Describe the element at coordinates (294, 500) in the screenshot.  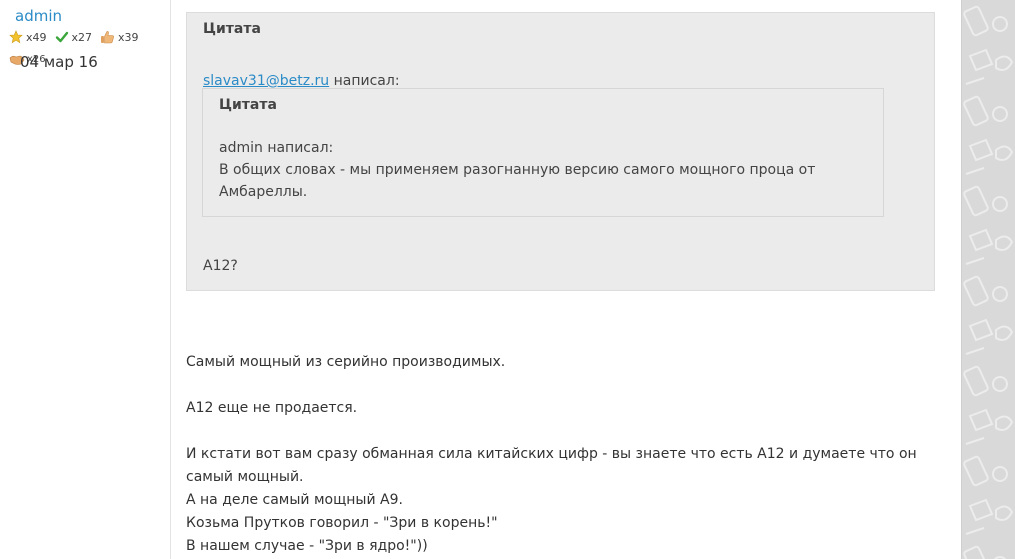
I see `post-paragraph-3-line-3: А на деле самый мощный А9.` at that location.